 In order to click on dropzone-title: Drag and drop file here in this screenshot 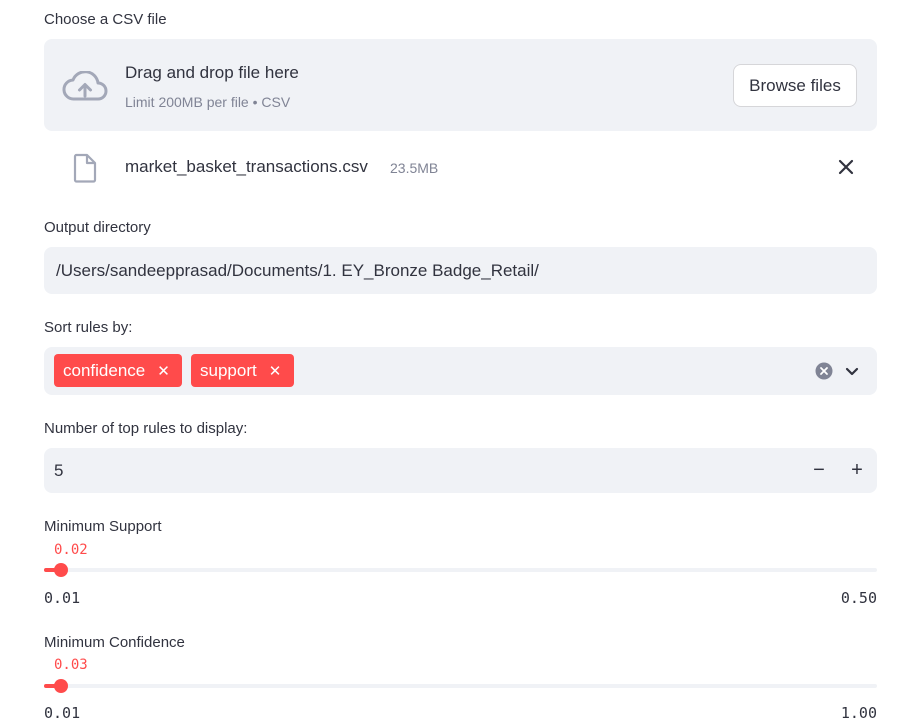, I will do `click(212, 72)`.